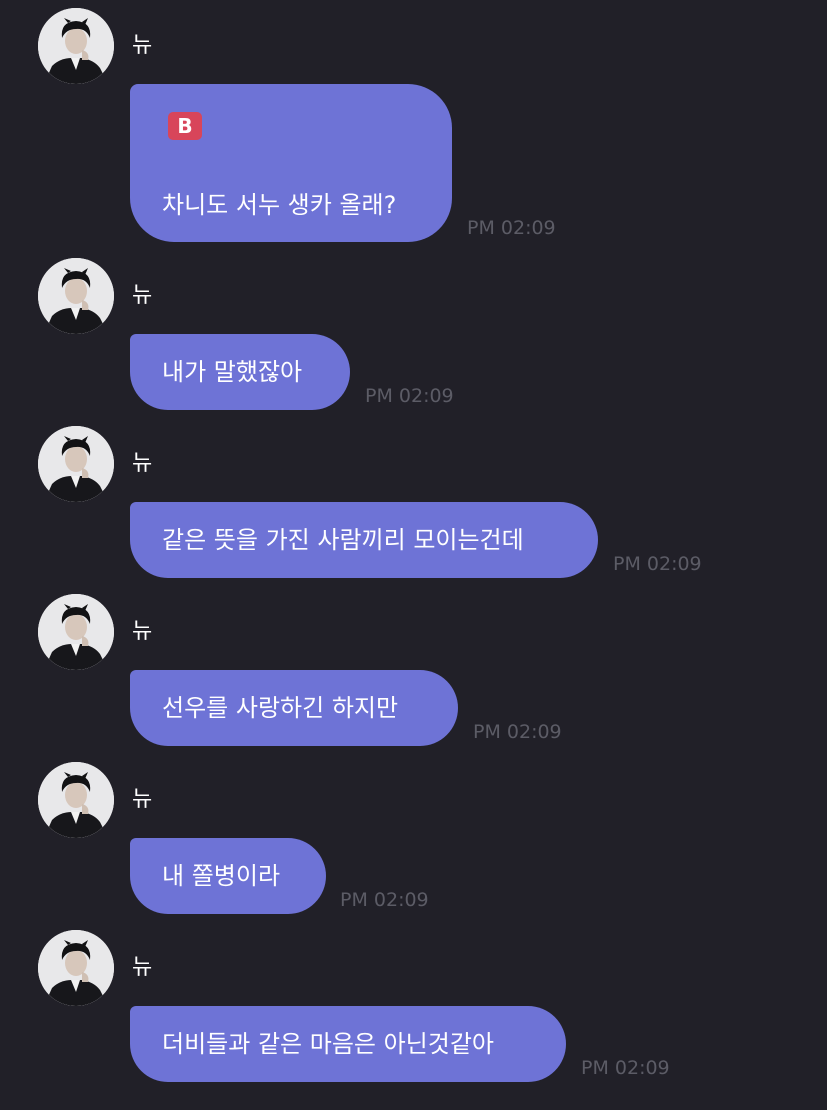 The image size is (827, 1110). I want to click on message-bubble: B 차니도 서누 생카 올래?, so click(291, 163).